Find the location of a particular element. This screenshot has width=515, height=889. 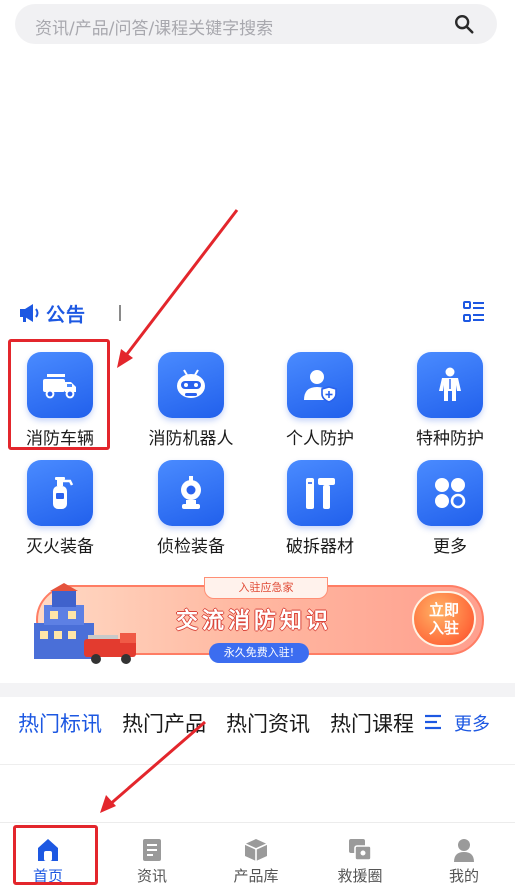

nav-products: 产品库 is located at coordinates (256, 862).